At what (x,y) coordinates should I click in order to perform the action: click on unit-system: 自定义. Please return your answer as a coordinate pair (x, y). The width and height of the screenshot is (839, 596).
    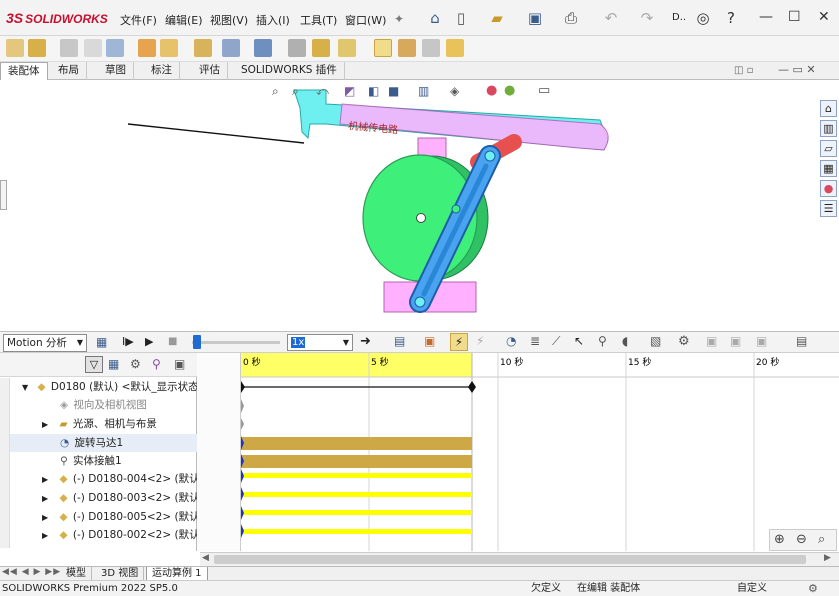
    Looking at the image, I should click on (752, 588).